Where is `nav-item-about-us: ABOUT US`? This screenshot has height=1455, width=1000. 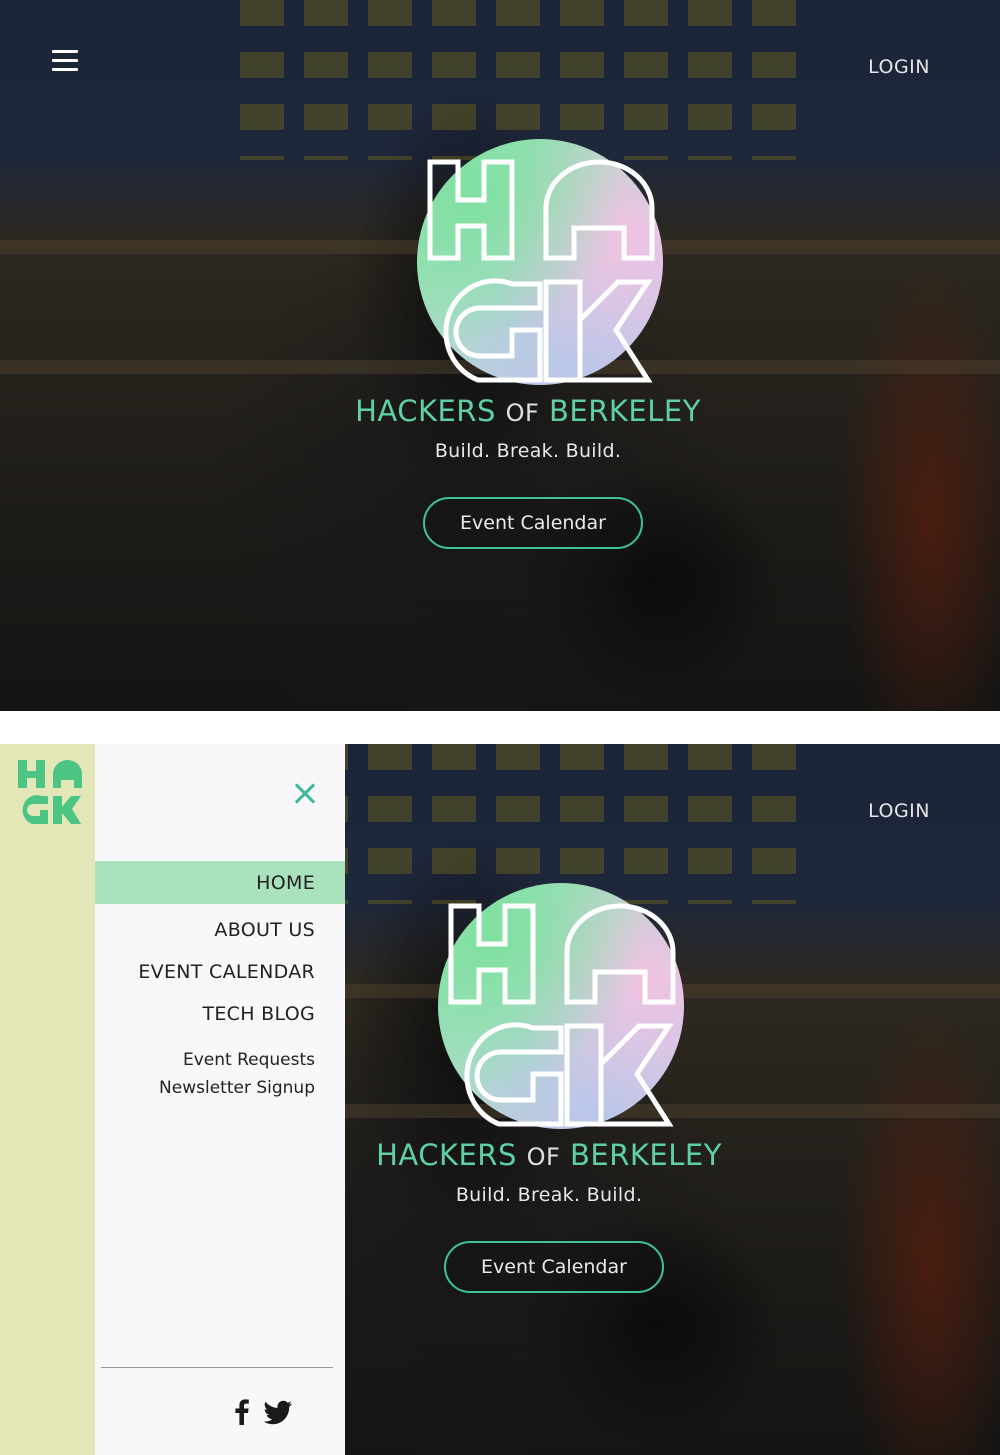 nav-item-about-us: ABOUT US is located at coordinates (220, 930).